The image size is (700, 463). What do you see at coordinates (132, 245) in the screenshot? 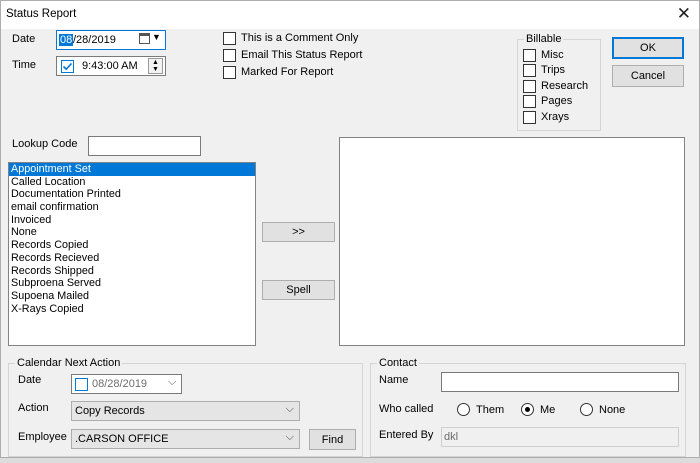
I see `list-item: Records Copied` at bounding box center [132, 245].